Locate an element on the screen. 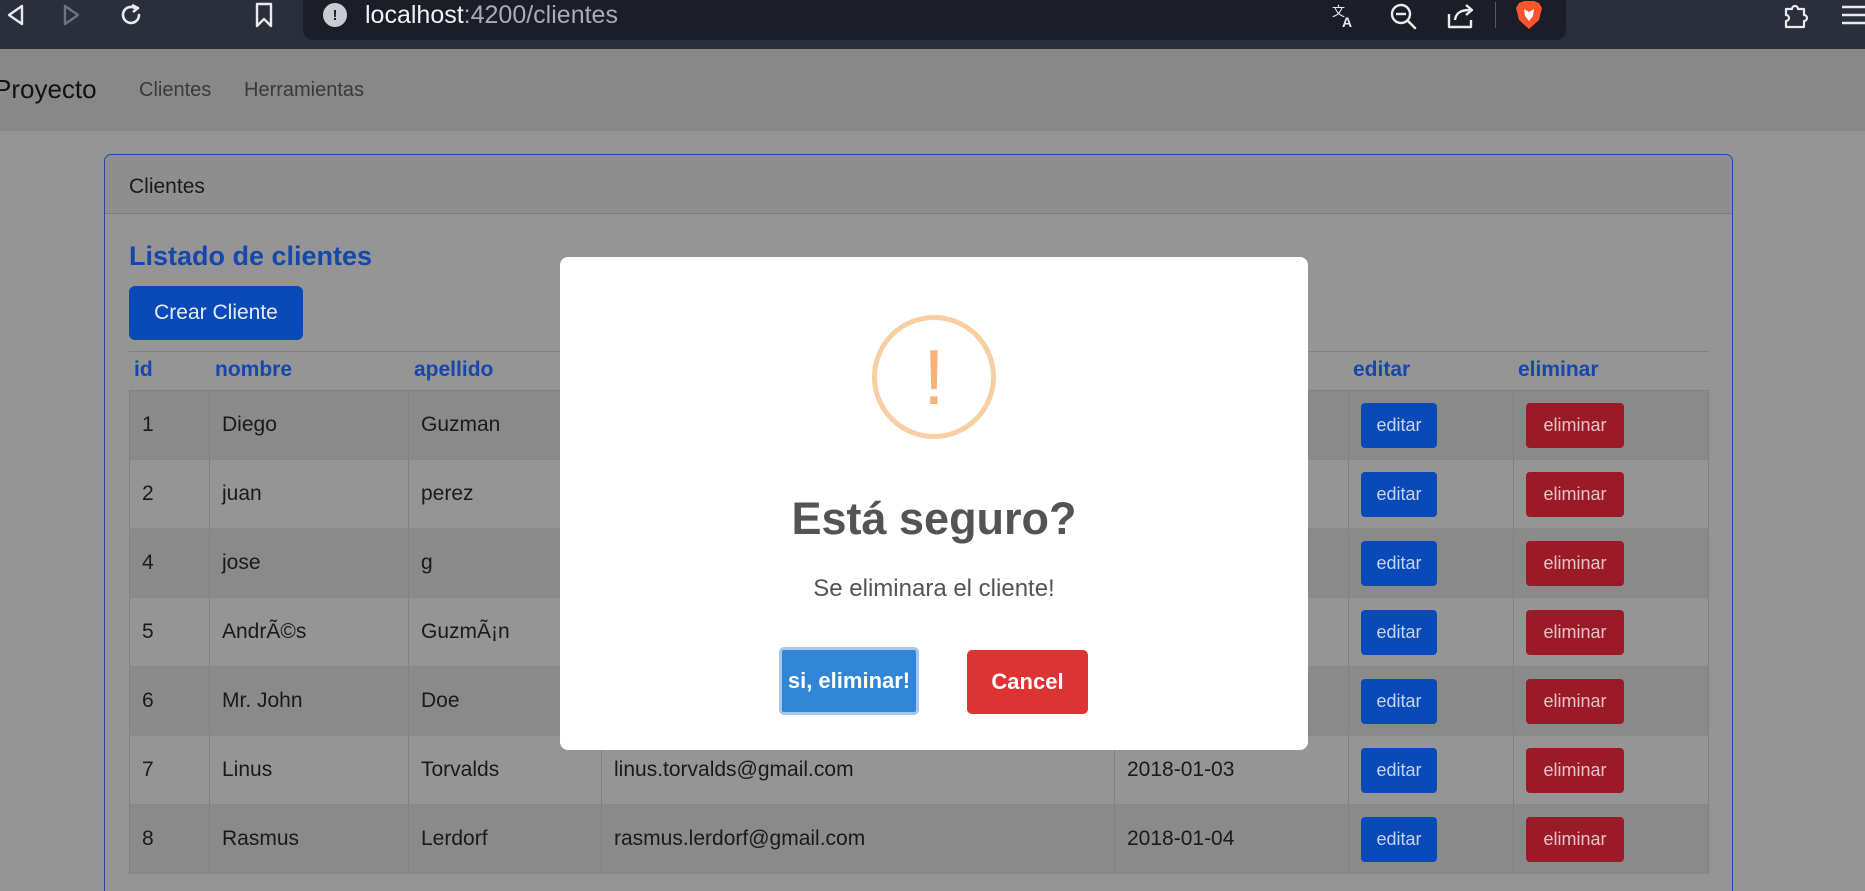  cell-nombre: Rasmus is located at coordinates (308, 839).